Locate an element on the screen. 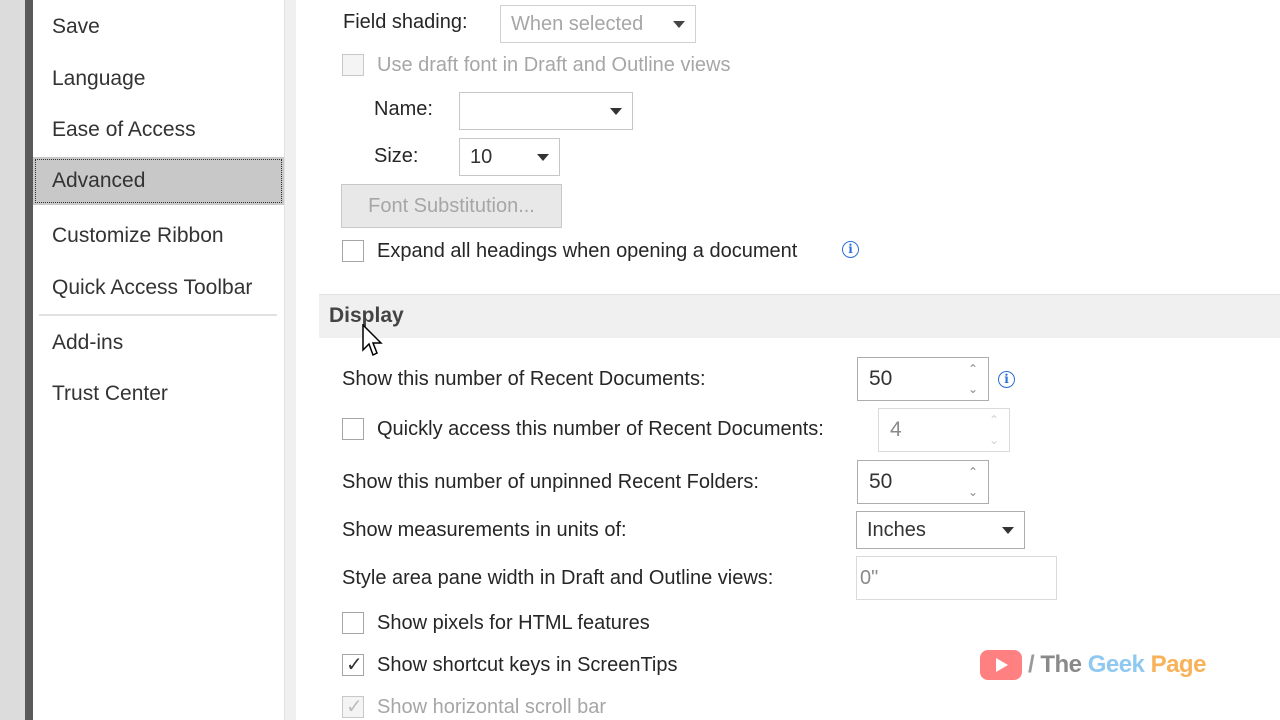  shortcut-keys-checkbox: ✓ is located at coordinates (353, 665).